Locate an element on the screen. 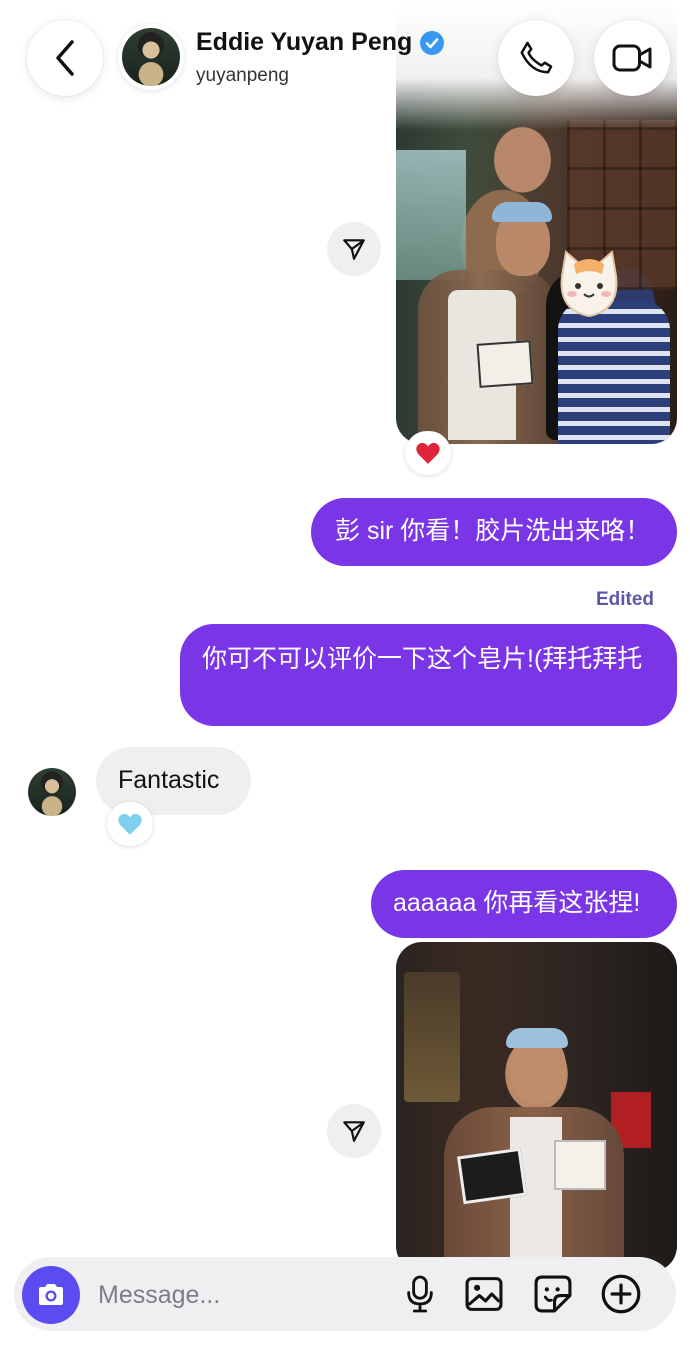 The width and height of the screenshot is (690, 1349). image-gallery-icon is located at coordinates (484, 1294).